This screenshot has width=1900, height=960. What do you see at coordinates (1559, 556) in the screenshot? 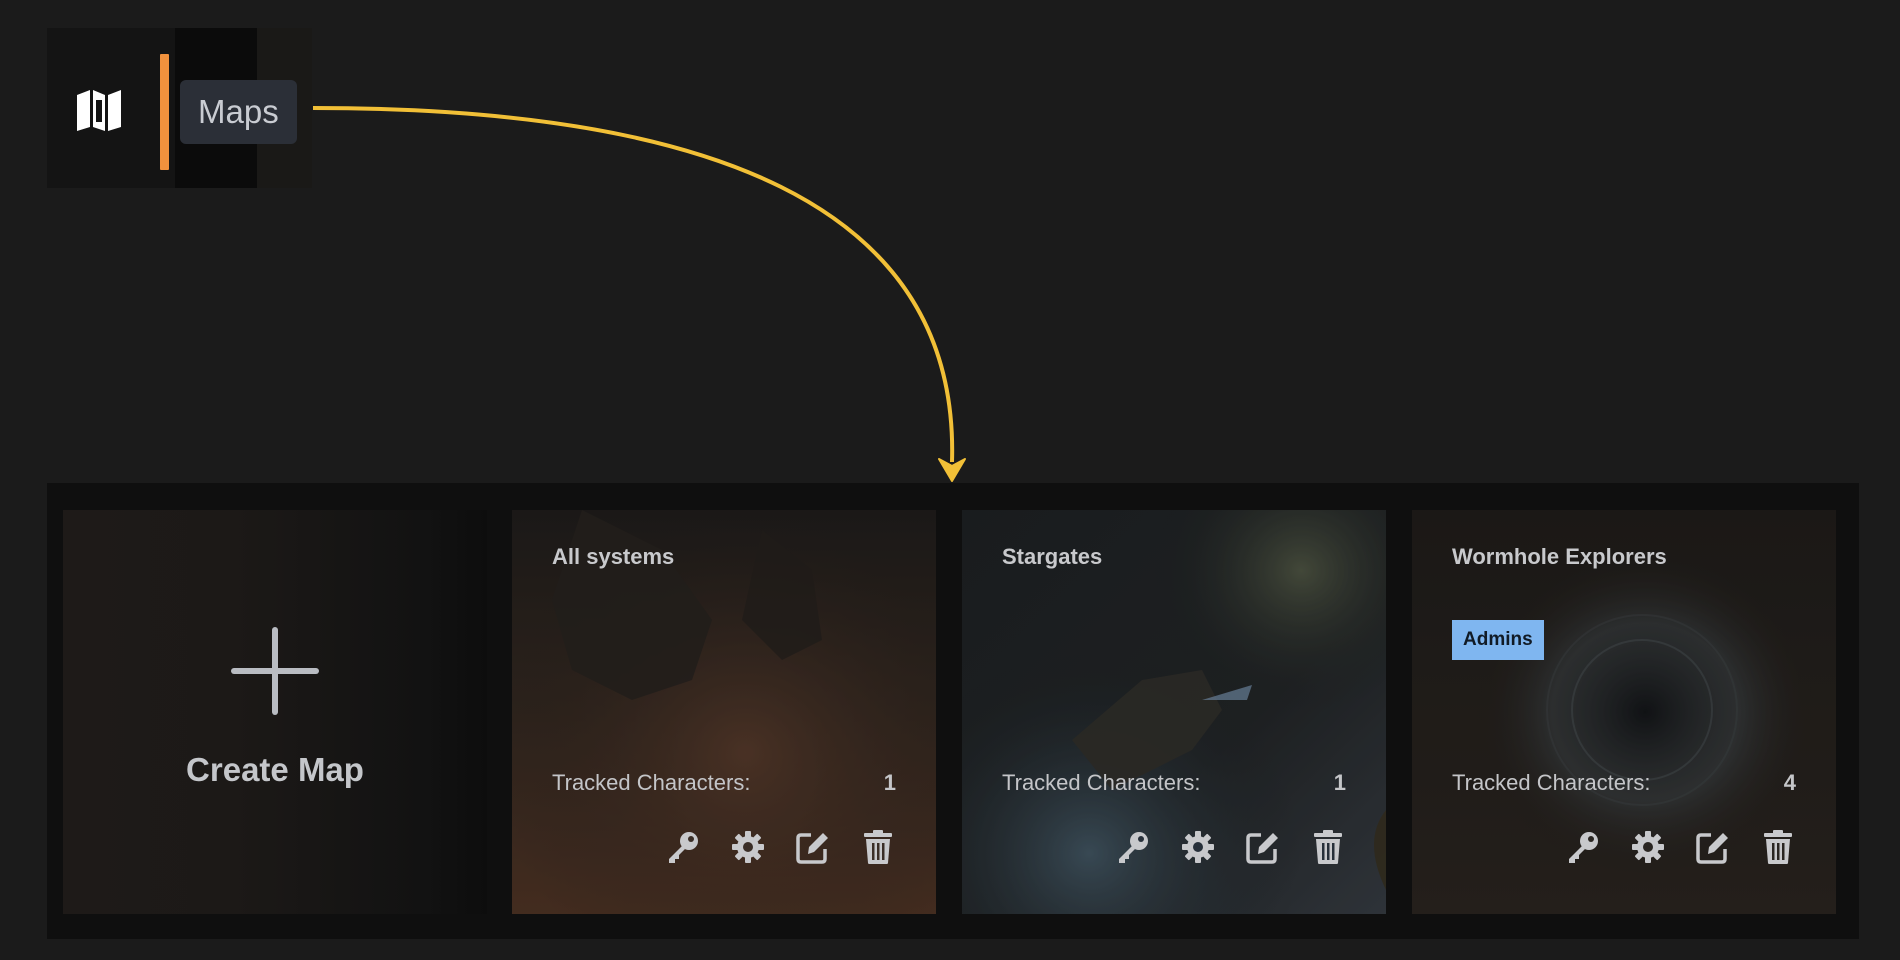
I see `map-title: Wormhole Explorers` at bounding box center [1559, 556].